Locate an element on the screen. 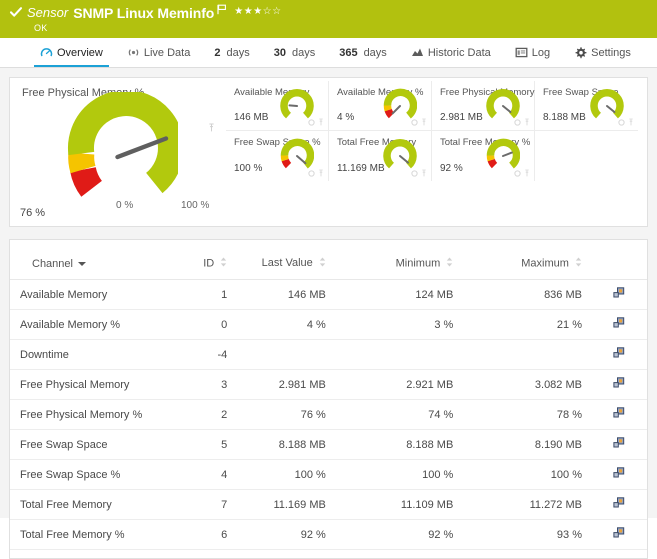  tab-log-label: Log is located at coordinates (541, 52).